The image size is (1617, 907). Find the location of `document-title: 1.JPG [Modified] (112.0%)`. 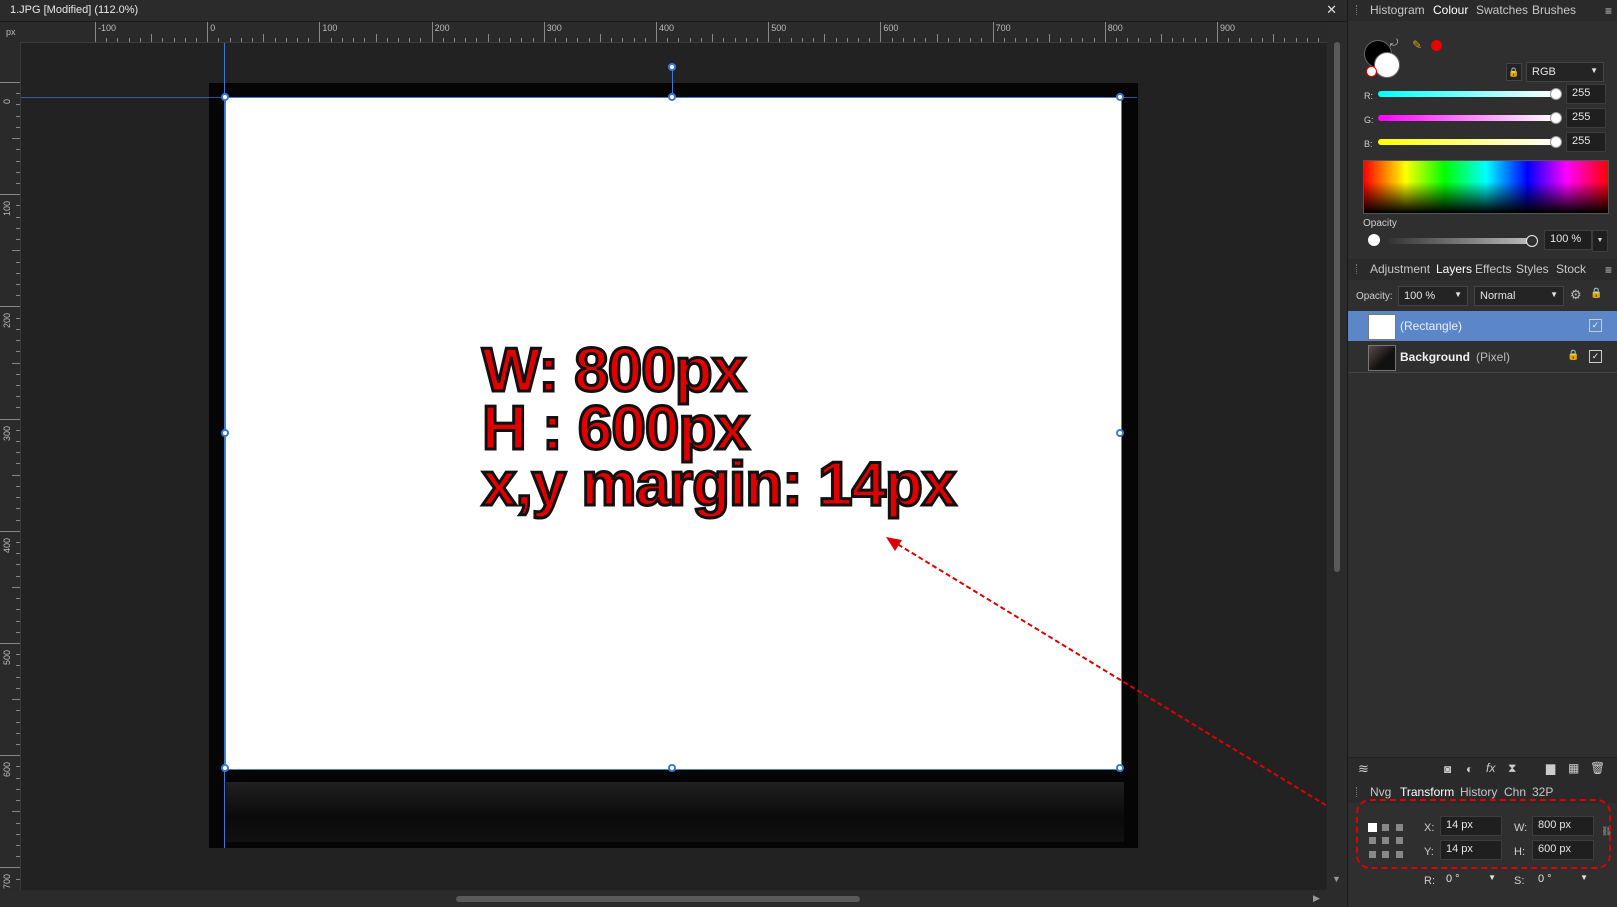

document-title: 1.JPG [Modified] (112.0%) is located at coordinates (74, 10).